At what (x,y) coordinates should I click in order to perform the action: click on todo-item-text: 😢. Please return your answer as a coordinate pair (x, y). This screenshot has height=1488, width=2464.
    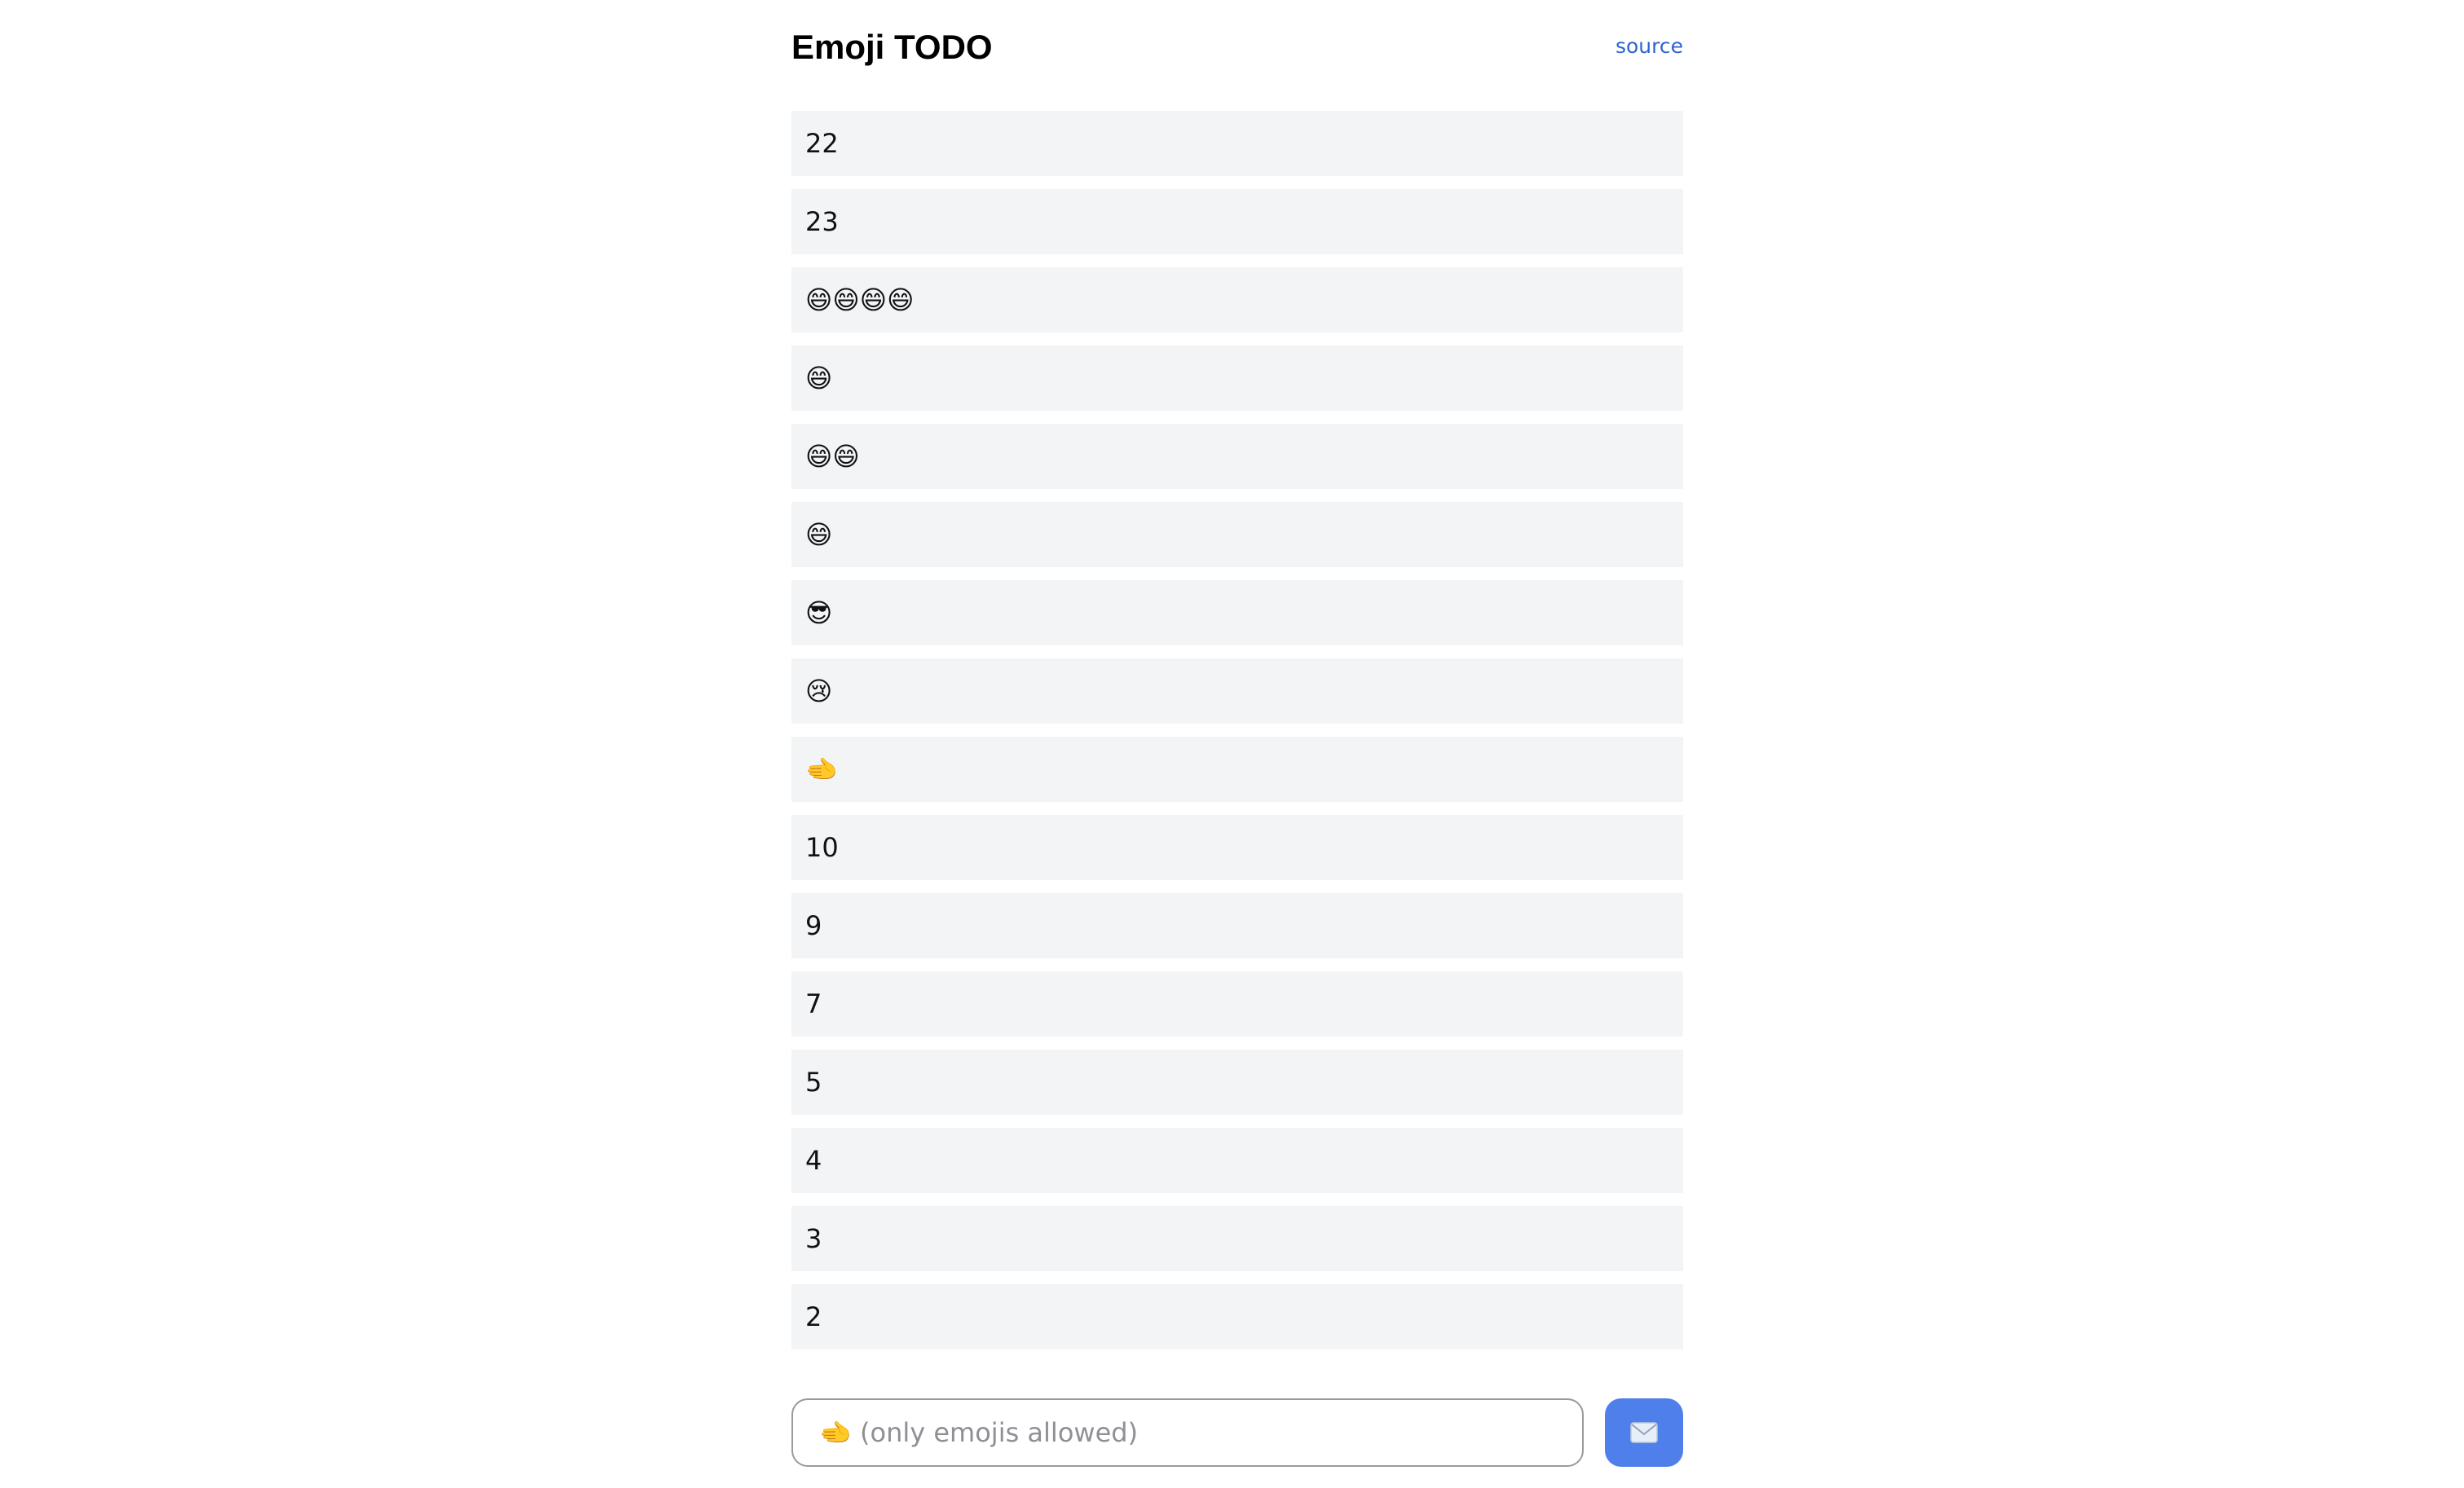
    Looking at the image, I should click on (819, 691).